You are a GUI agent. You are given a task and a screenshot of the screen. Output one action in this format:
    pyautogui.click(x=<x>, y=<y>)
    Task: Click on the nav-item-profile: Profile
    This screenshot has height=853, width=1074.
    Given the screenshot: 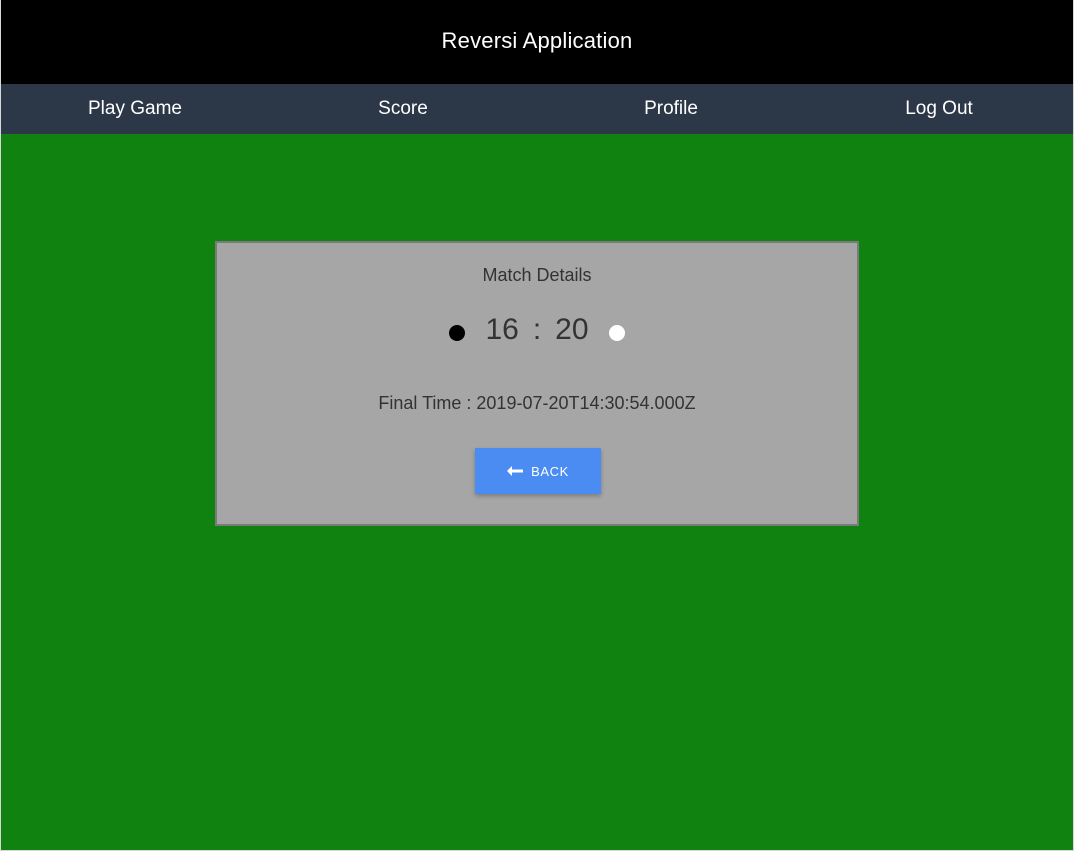 What is the action you would take?
    pyautogui.click(x=671, y=109)
    